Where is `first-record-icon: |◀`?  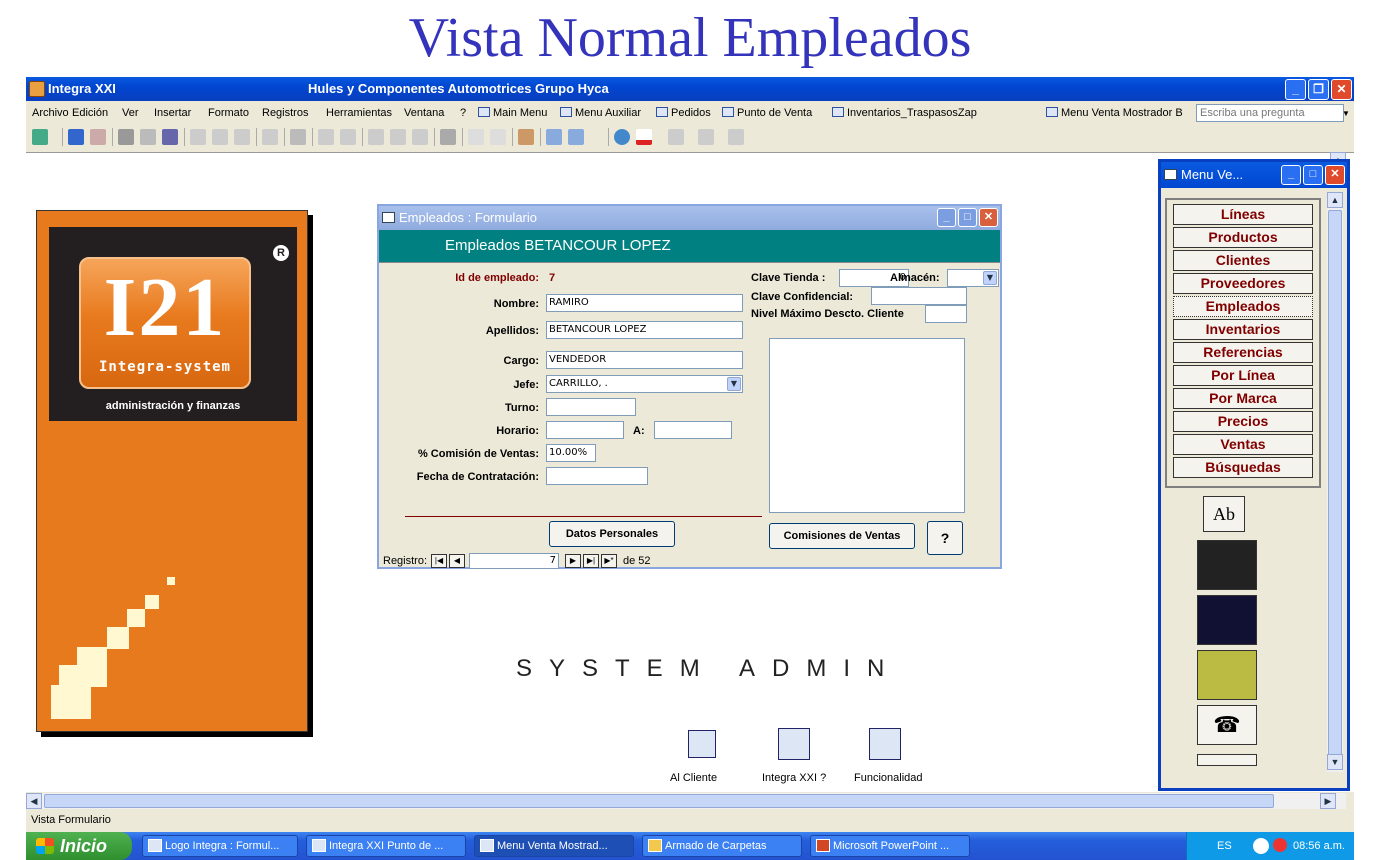 first-record-icon: |◀ is located at coordinates (439, 561).